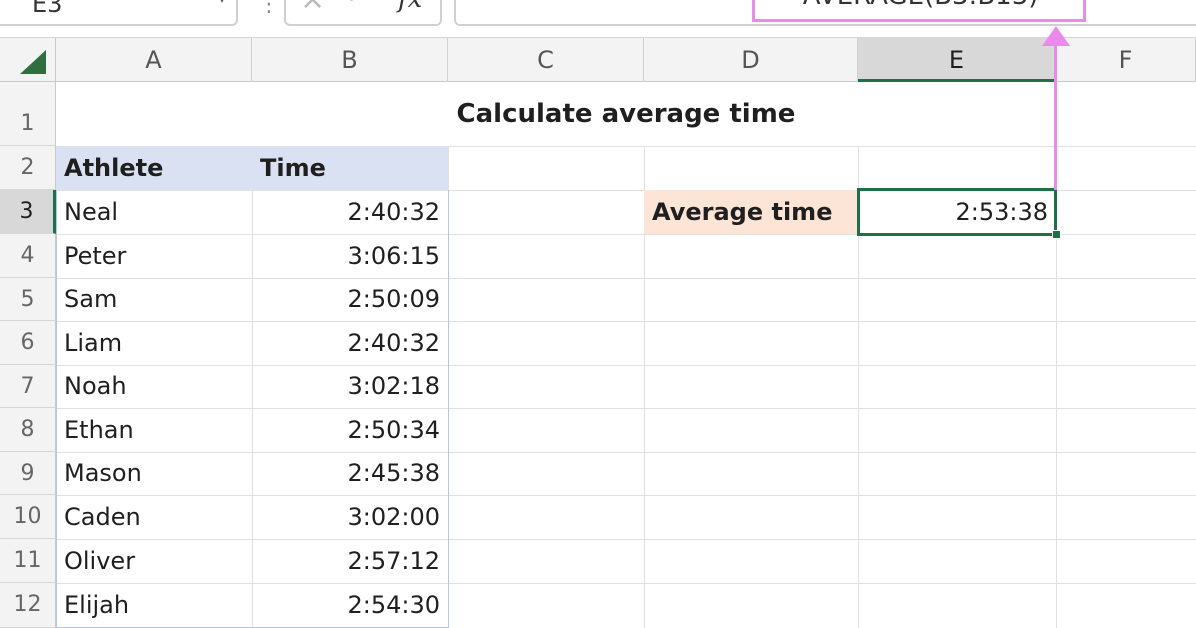  What do you see at coordinates (350, 60) in the screenshot?
I see `column-header-b: B` at bounding box center [350, 60].